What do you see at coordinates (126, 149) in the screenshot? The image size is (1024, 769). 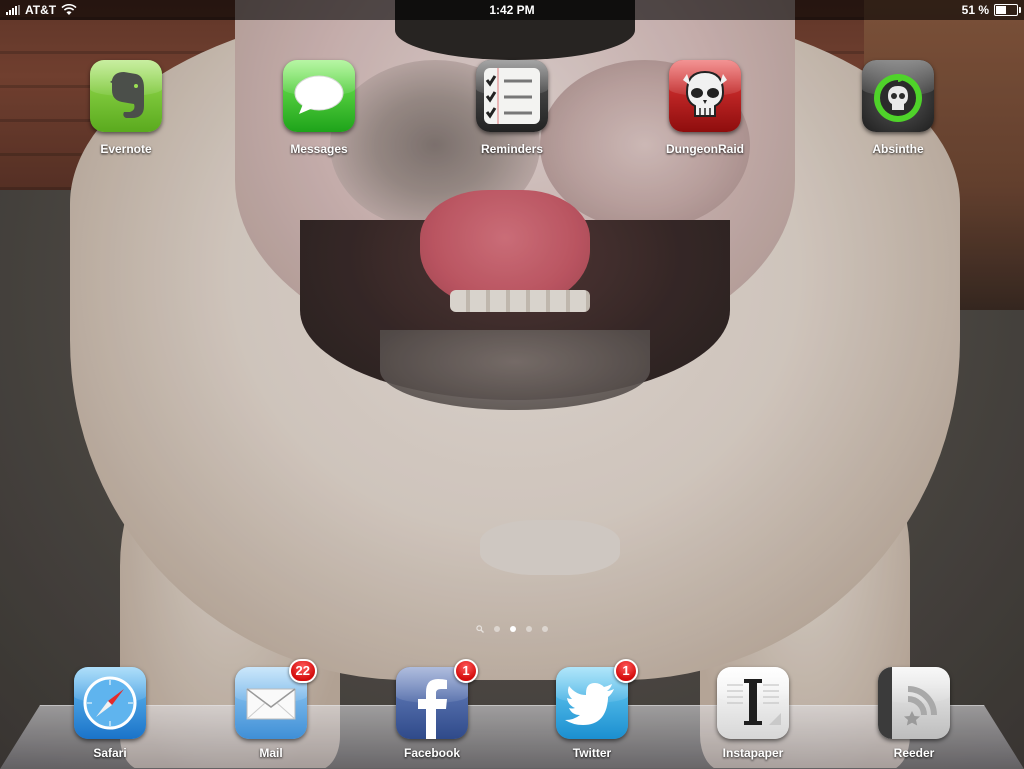 I see `app-label: Evernote` at bounding box center [126, 149].